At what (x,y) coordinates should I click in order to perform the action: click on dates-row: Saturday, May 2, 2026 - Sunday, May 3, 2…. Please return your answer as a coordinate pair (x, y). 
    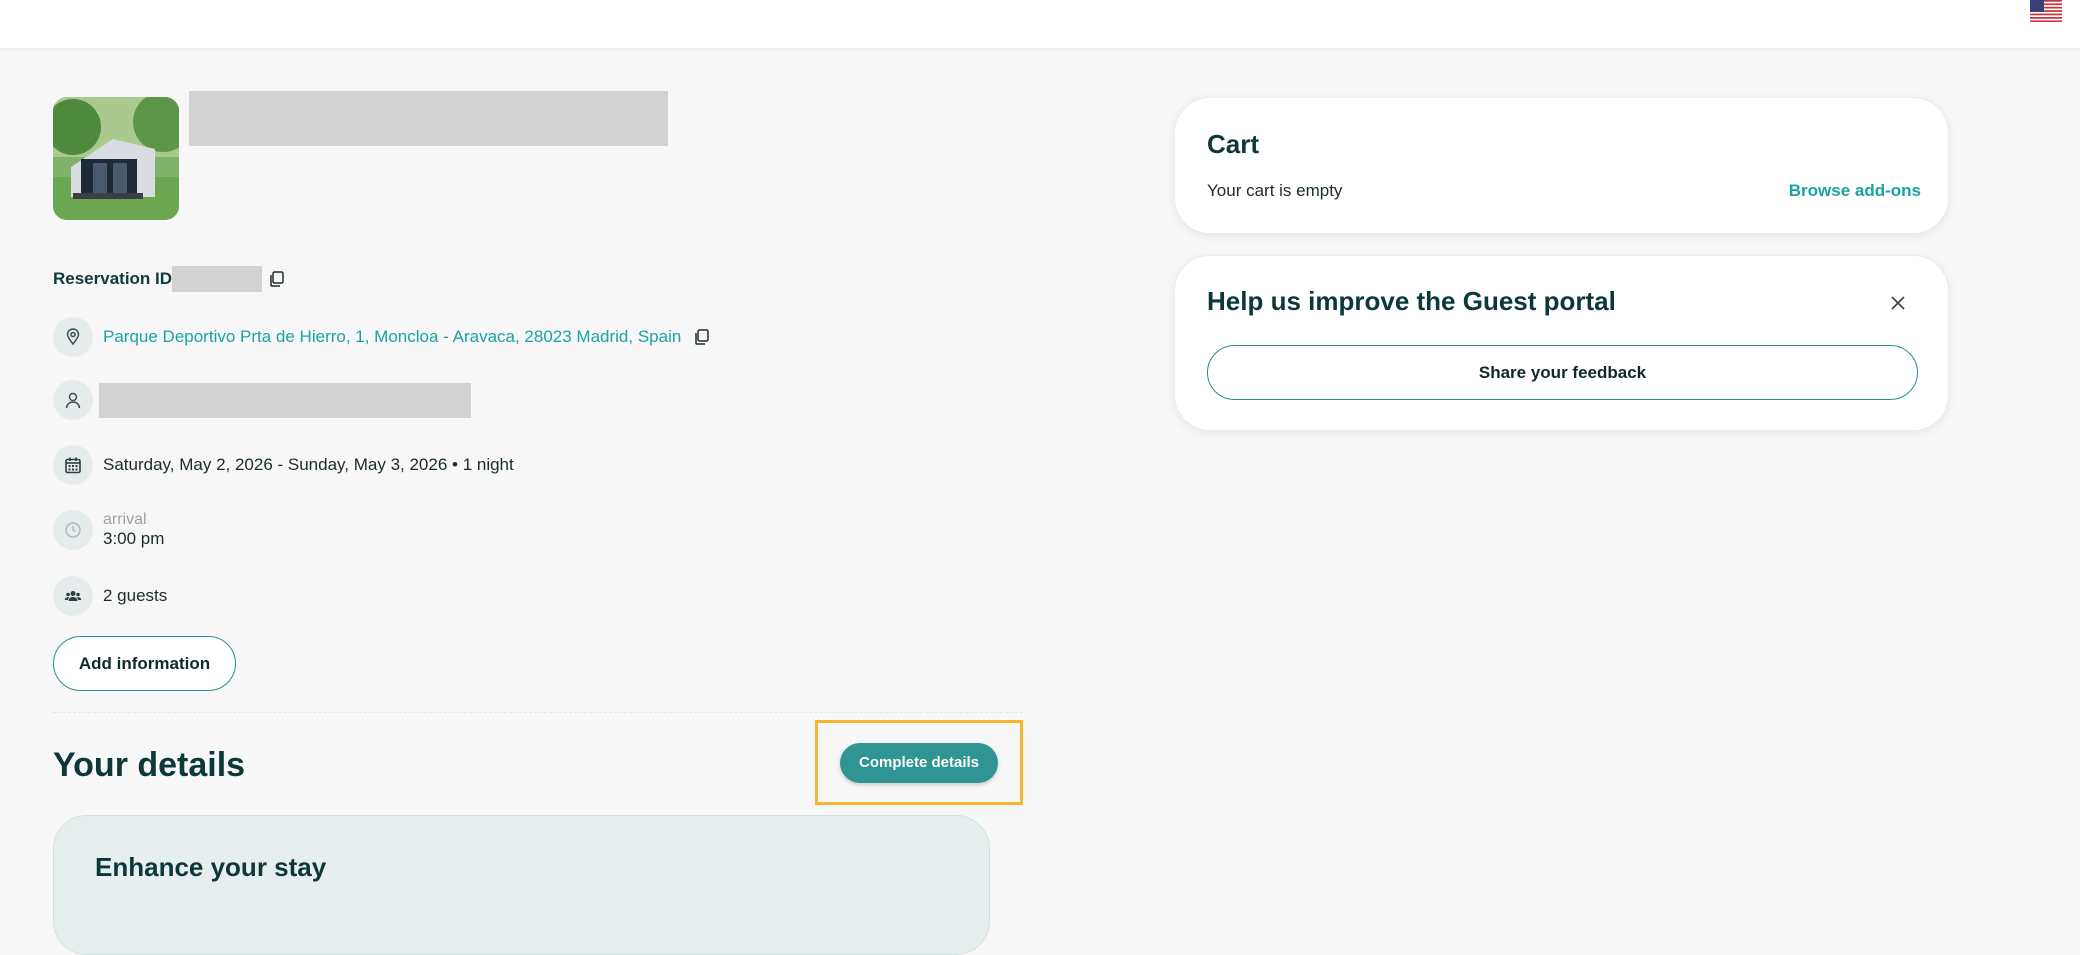
    Looking at the image, I should click on (283, 465).